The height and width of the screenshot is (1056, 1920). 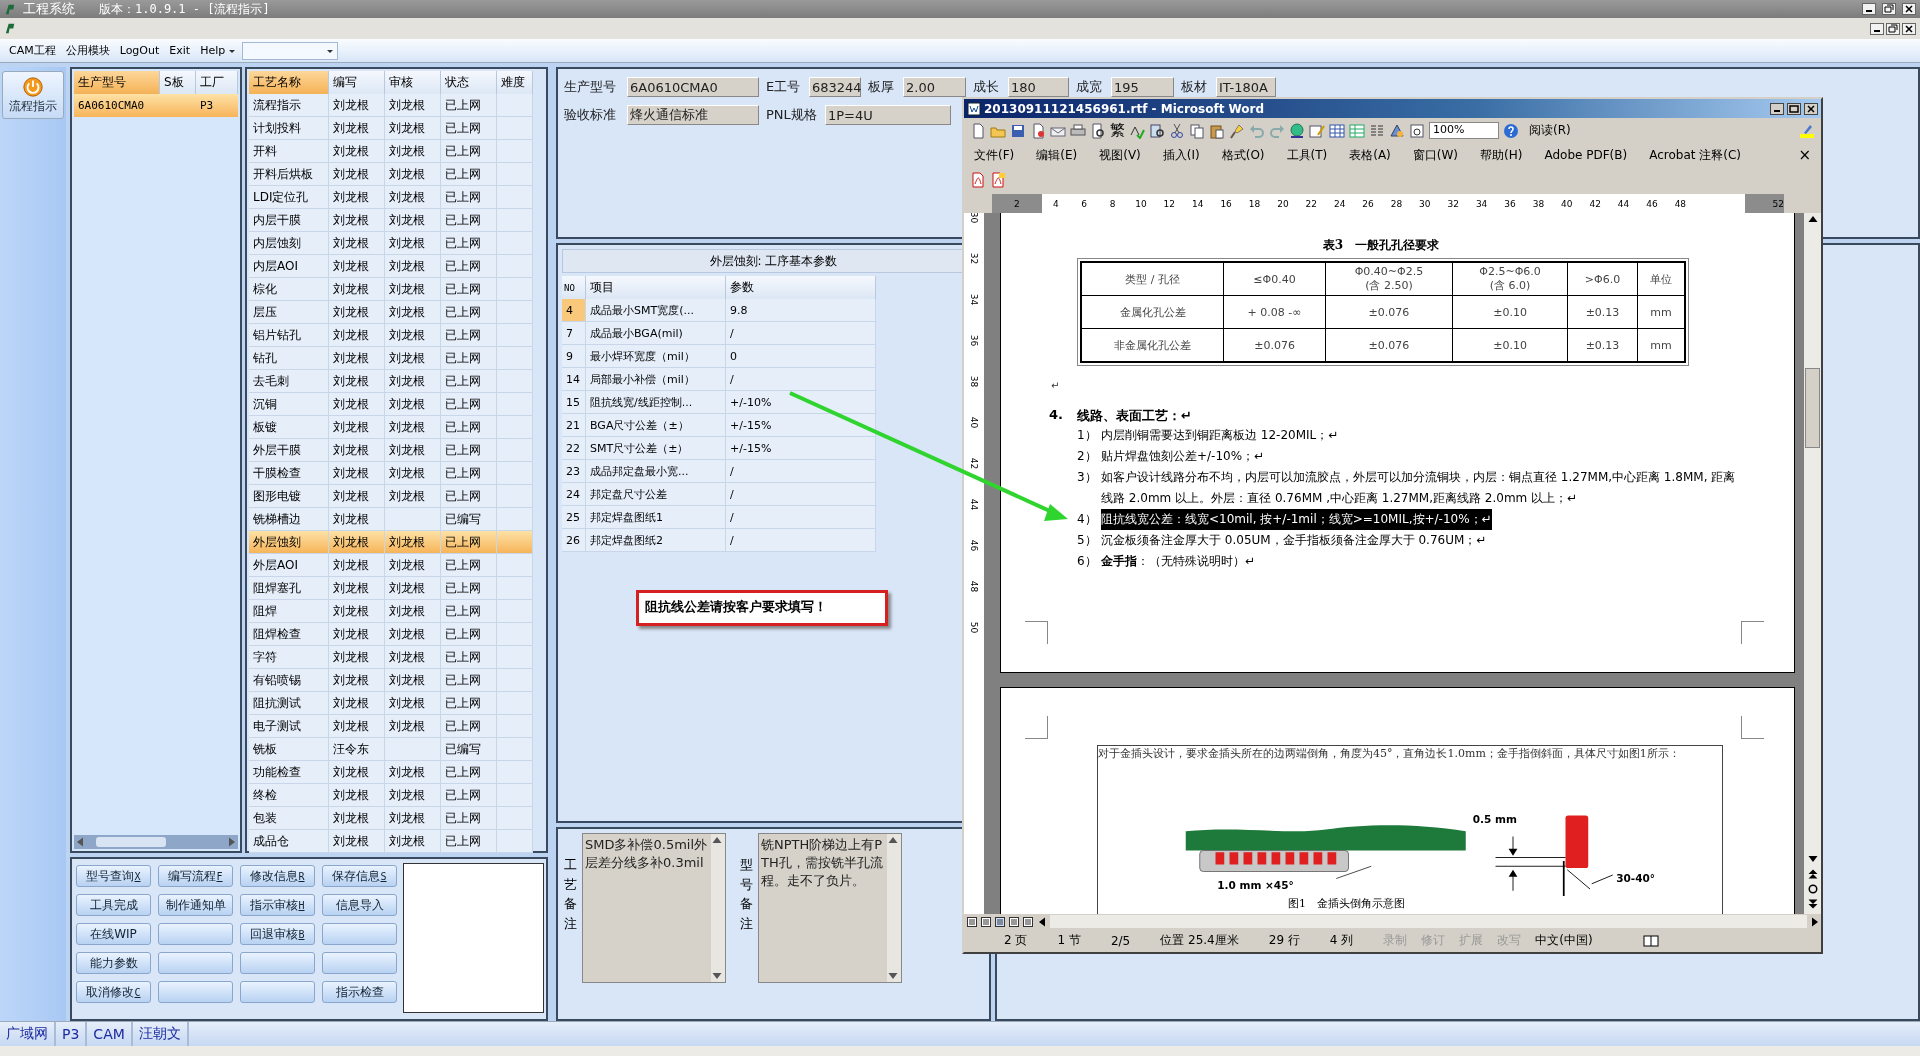 What do you see at coordinates (1018, 130) in the screenshot?
I see `save-icon` at bounding box center [1018, 130].